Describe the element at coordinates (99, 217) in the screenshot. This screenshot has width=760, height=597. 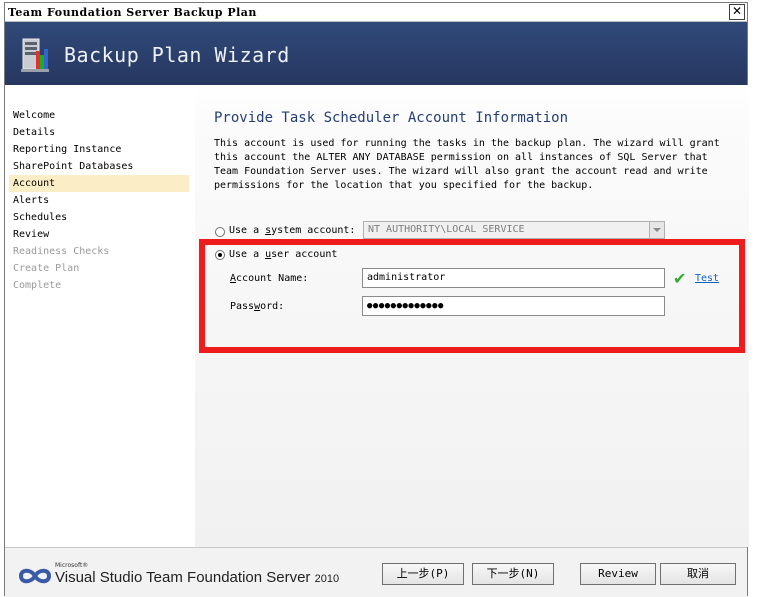
I see `sidebar-item-schedules: Schedules` at that location.